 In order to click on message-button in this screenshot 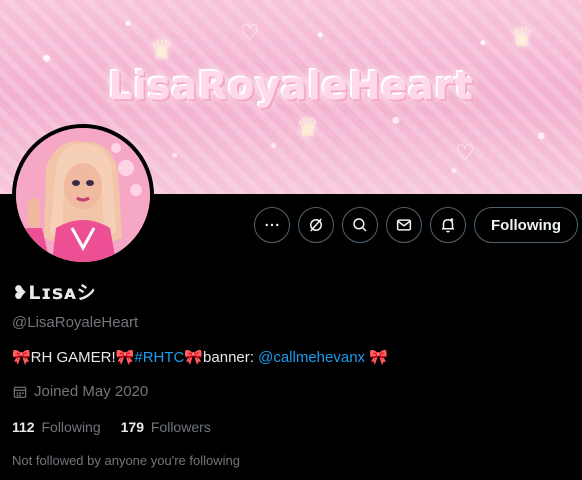, I will do `click(404, 225)`.